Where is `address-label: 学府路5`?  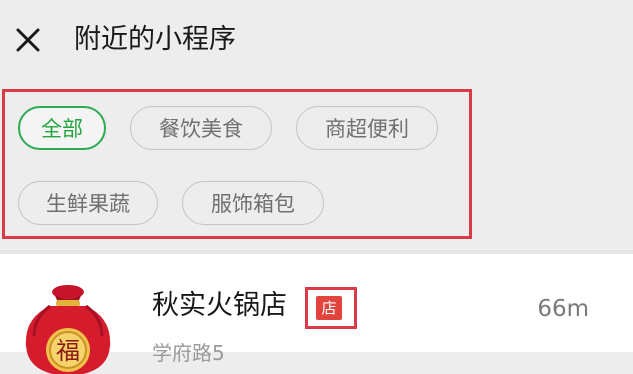 address-label: 学府路5 is located at coordinates (188, 353).